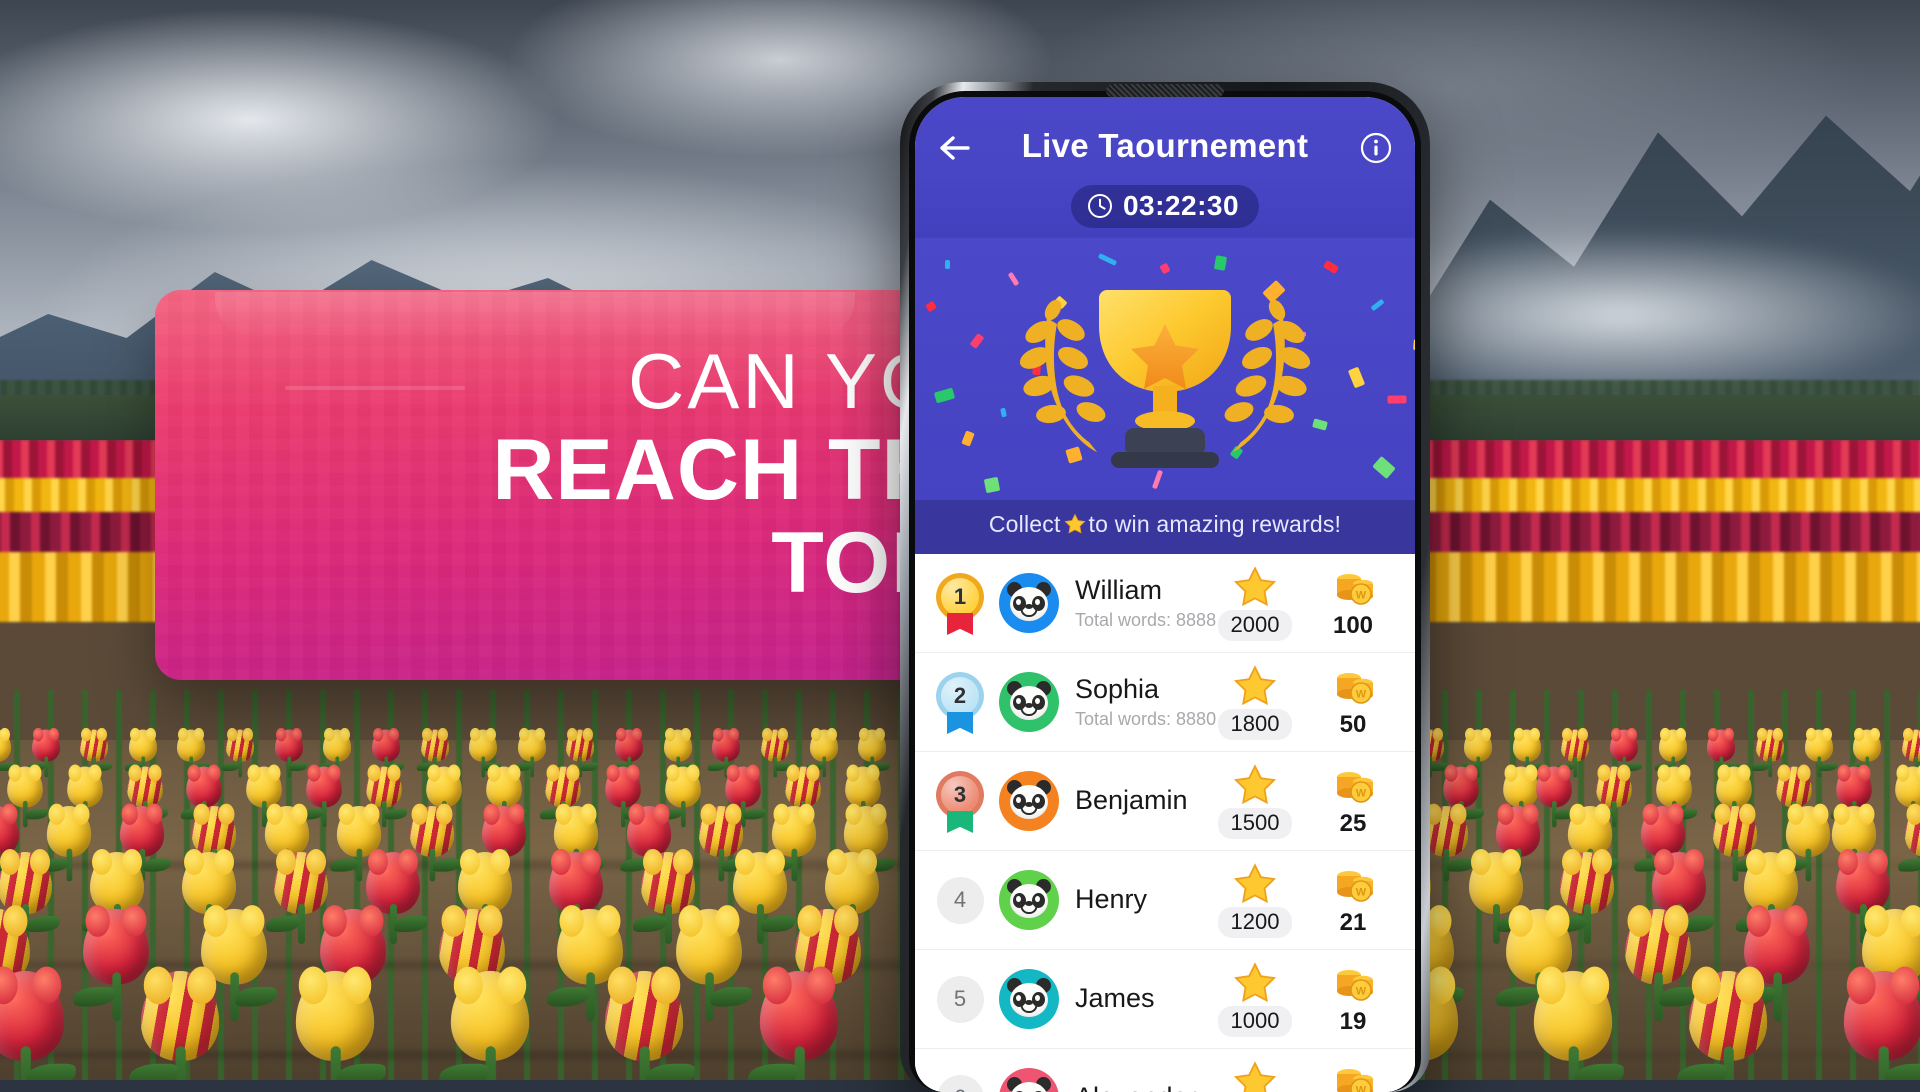 This screenshot has width=1920, height=1092. I want to click on coin-value: 100, so click(1353, 626).